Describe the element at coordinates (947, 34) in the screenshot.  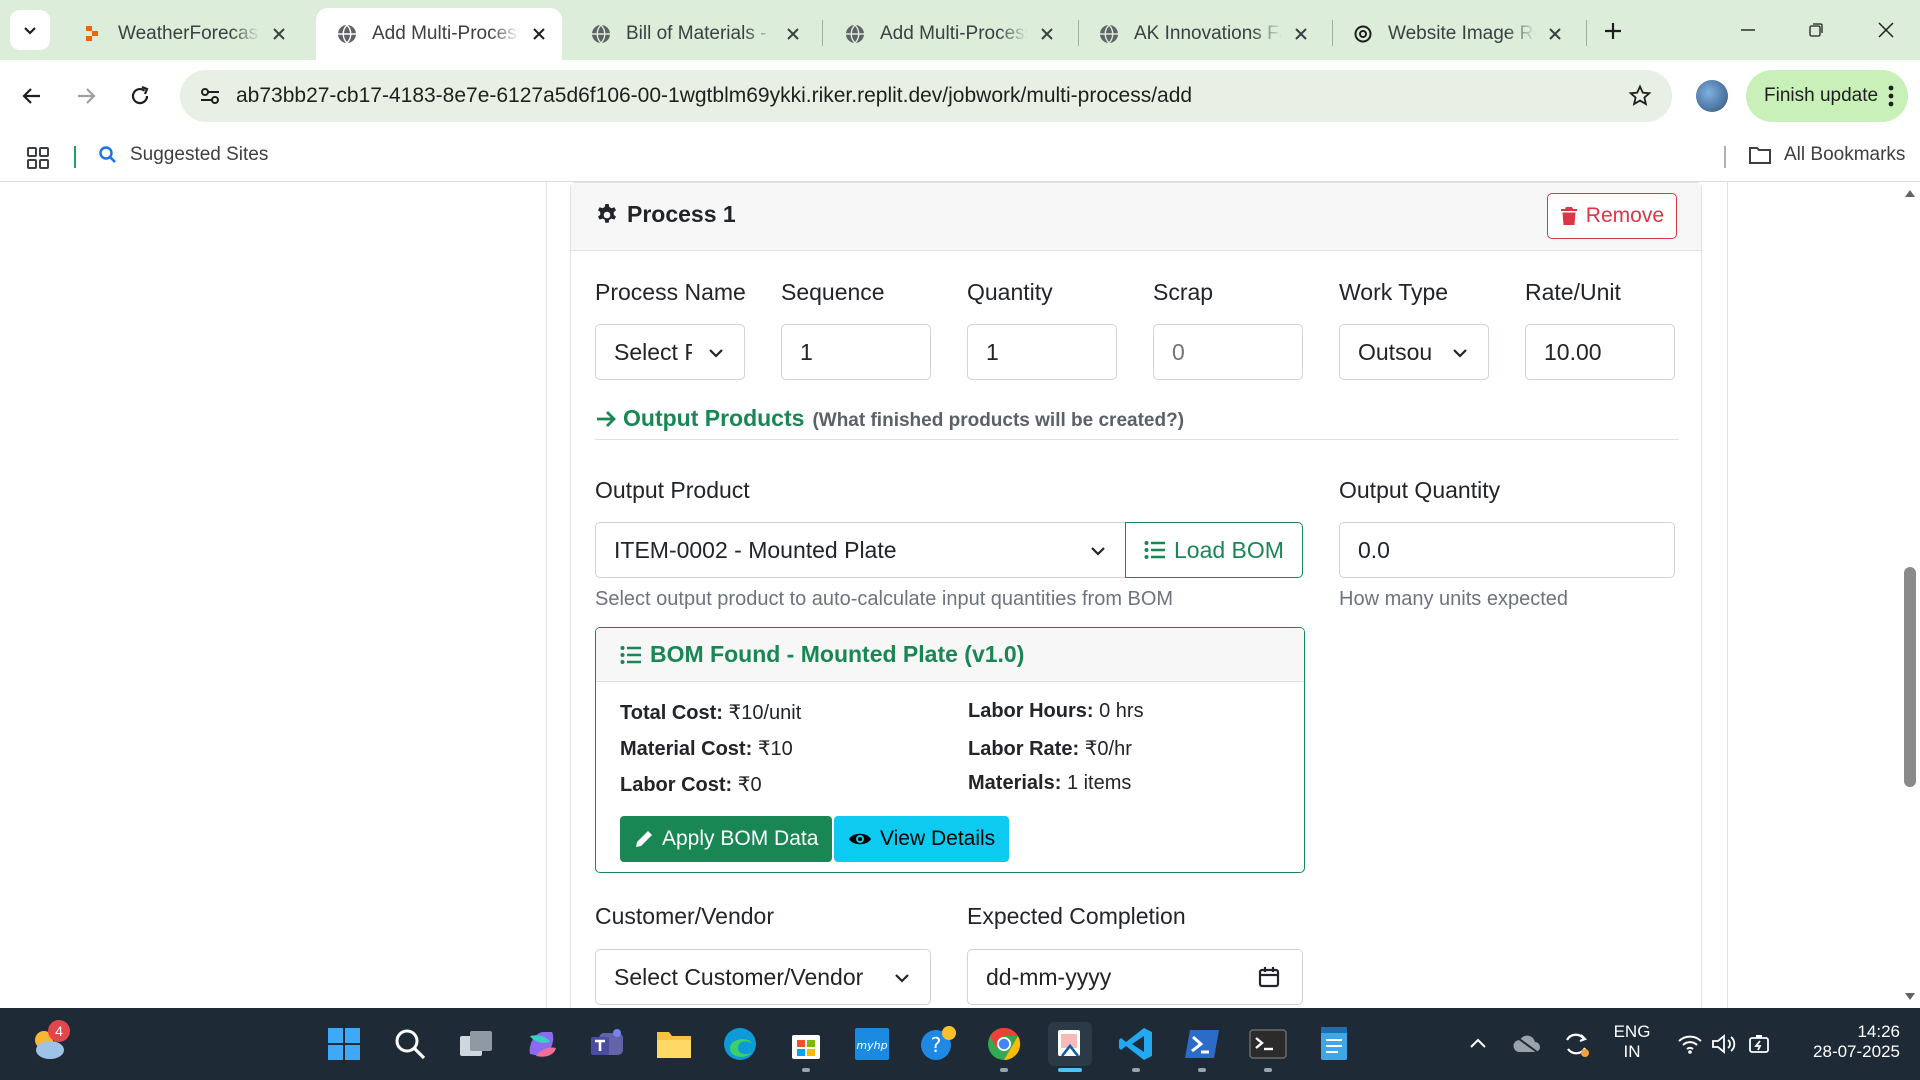
I see `browser-tab-add-multi-process-2: Add Multi-Process` at that location.